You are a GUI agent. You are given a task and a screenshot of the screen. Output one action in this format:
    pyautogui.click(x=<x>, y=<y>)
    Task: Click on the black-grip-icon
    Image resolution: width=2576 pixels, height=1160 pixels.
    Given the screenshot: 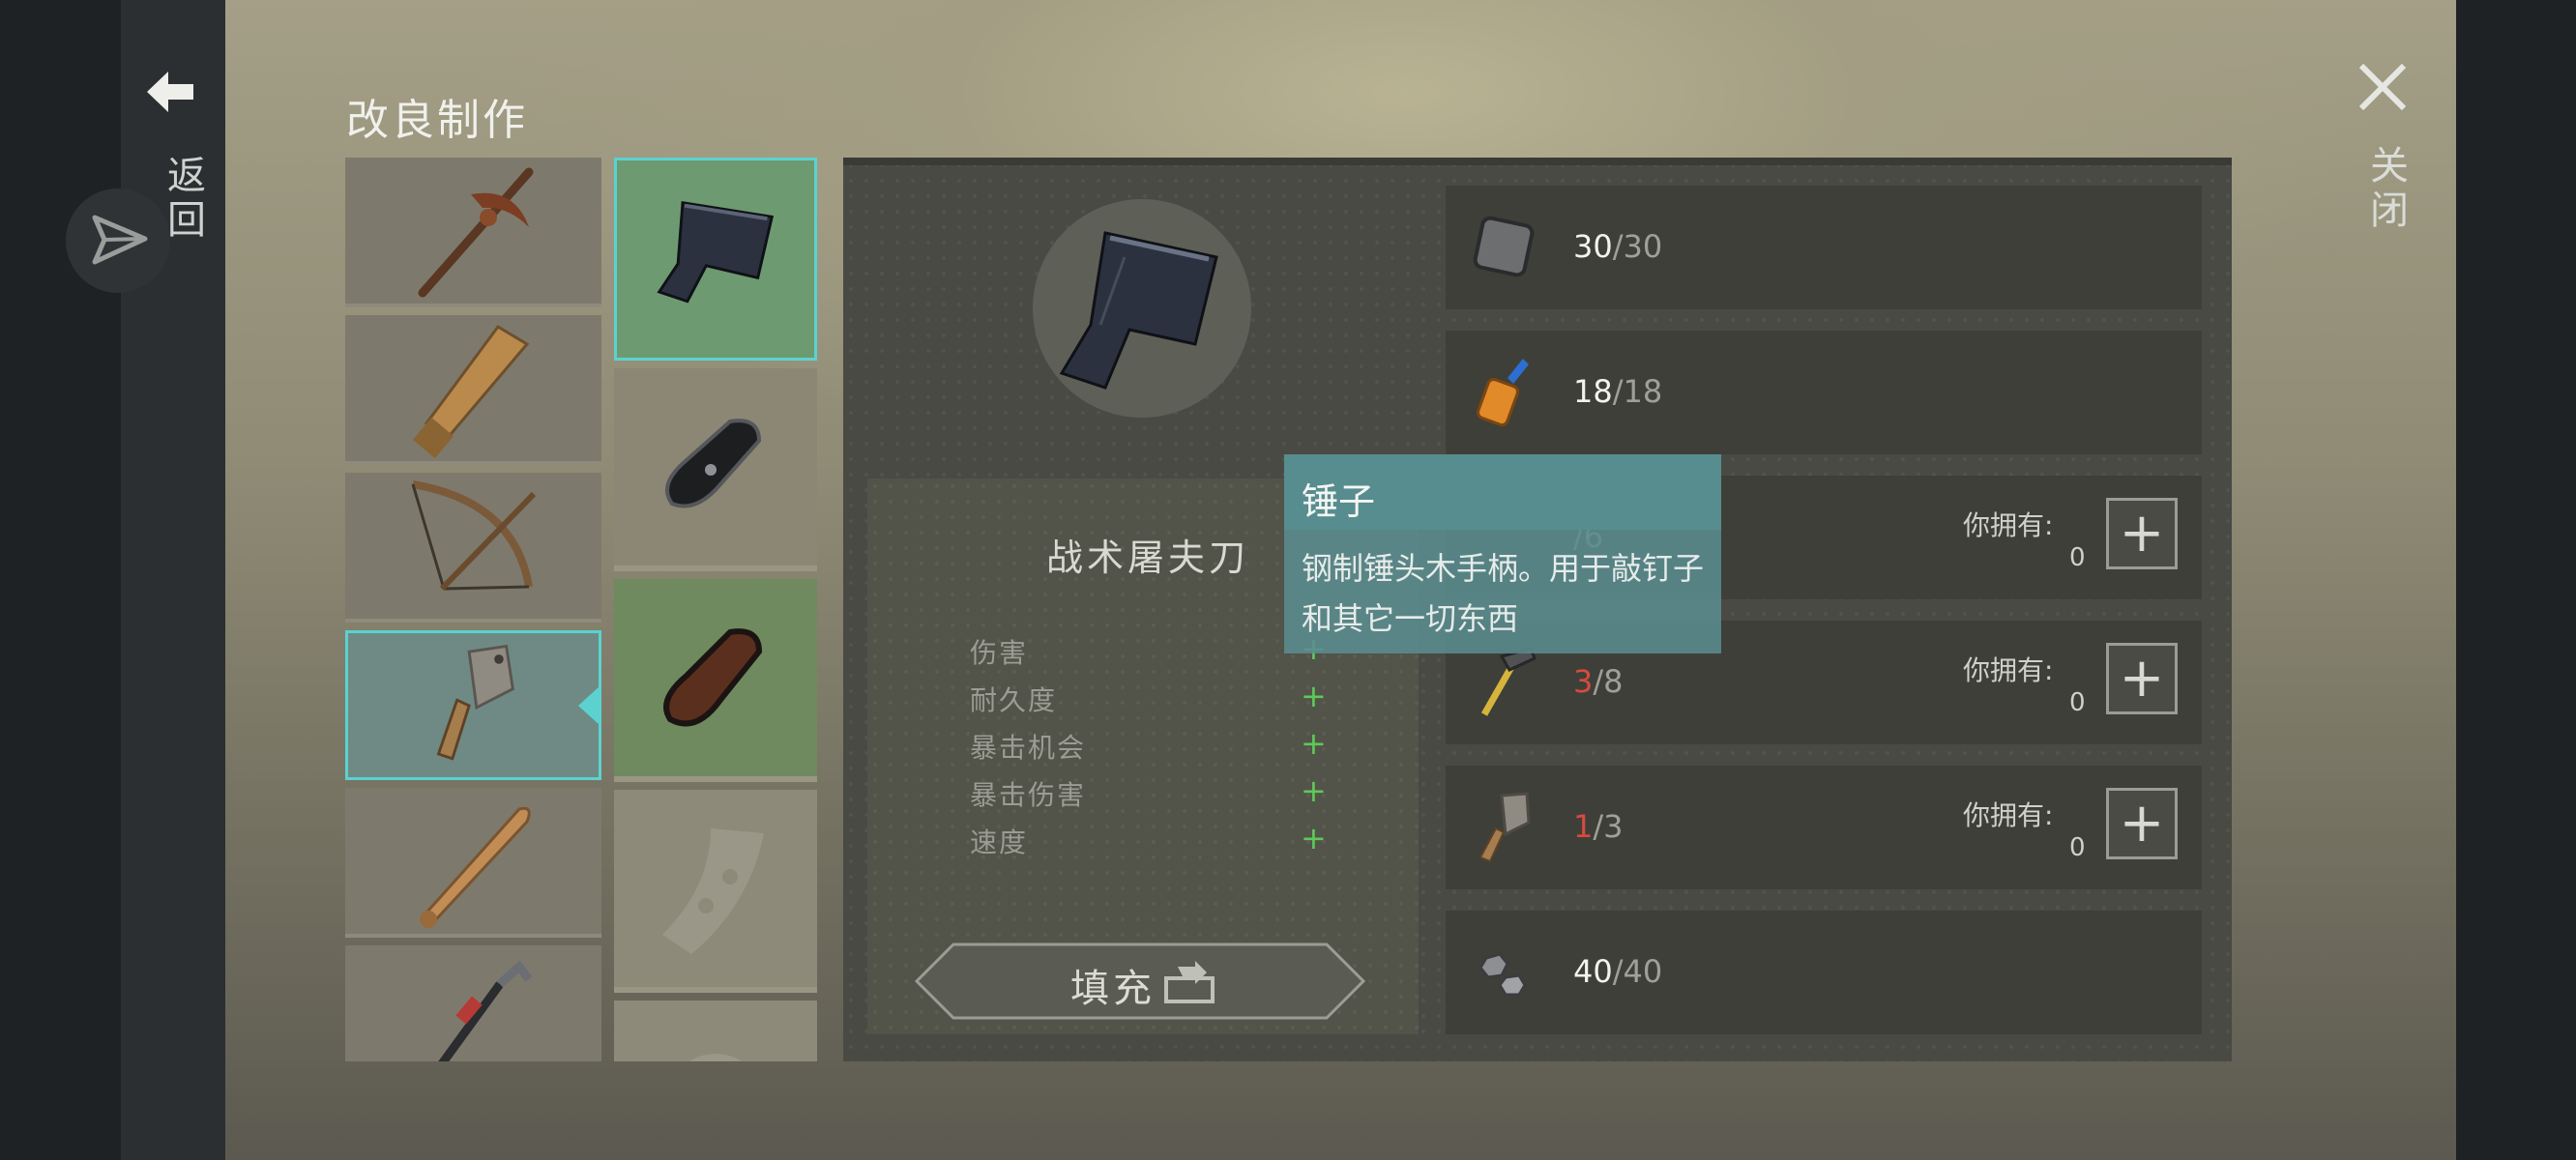 What is the action you would take?
    pyautogui.click(x=713, y=464)
    